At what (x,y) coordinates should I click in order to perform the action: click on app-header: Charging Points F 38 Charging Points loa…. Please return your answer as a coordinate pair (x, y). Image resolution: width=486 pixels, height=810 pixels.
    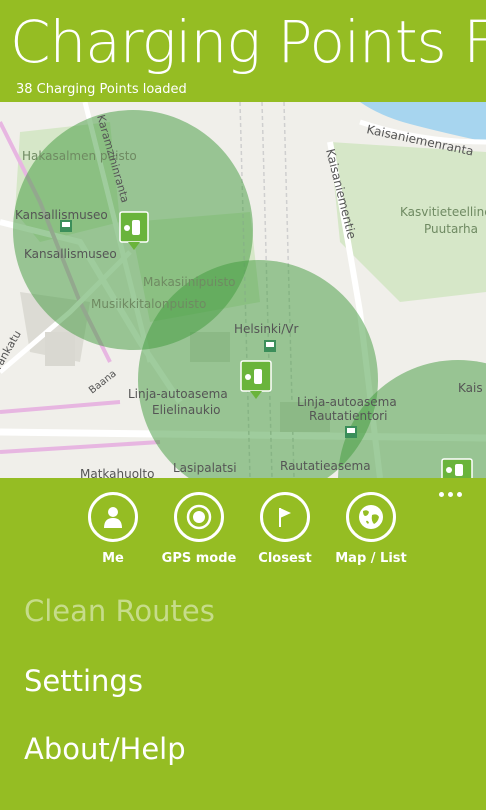
    Looking at the image, I should click on (243, 51).